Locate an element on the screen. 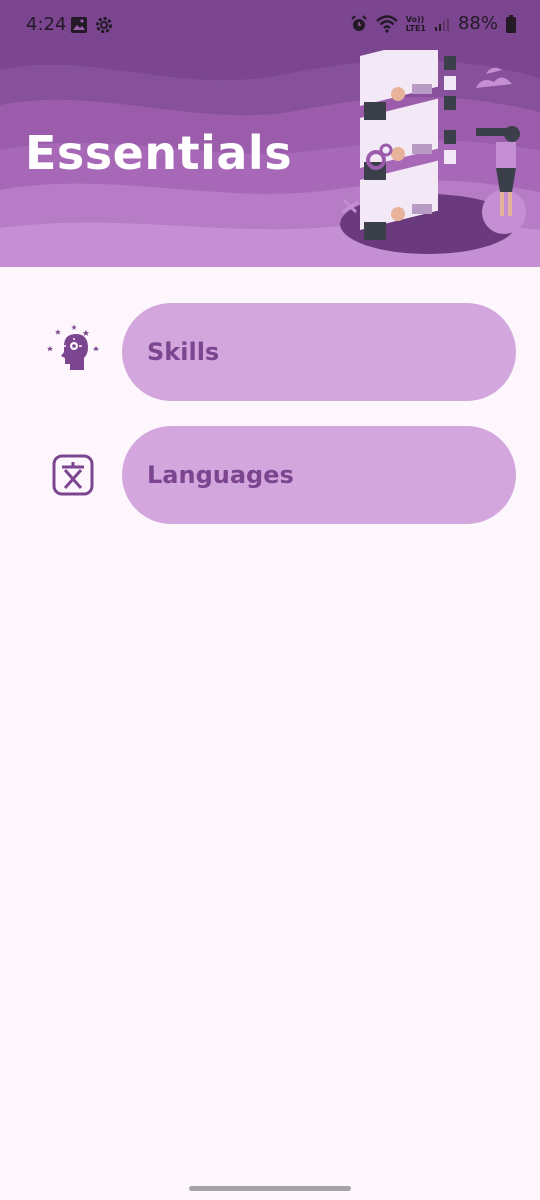  volte-bottom-text: LTE1 is located at coordinates (415, 28).